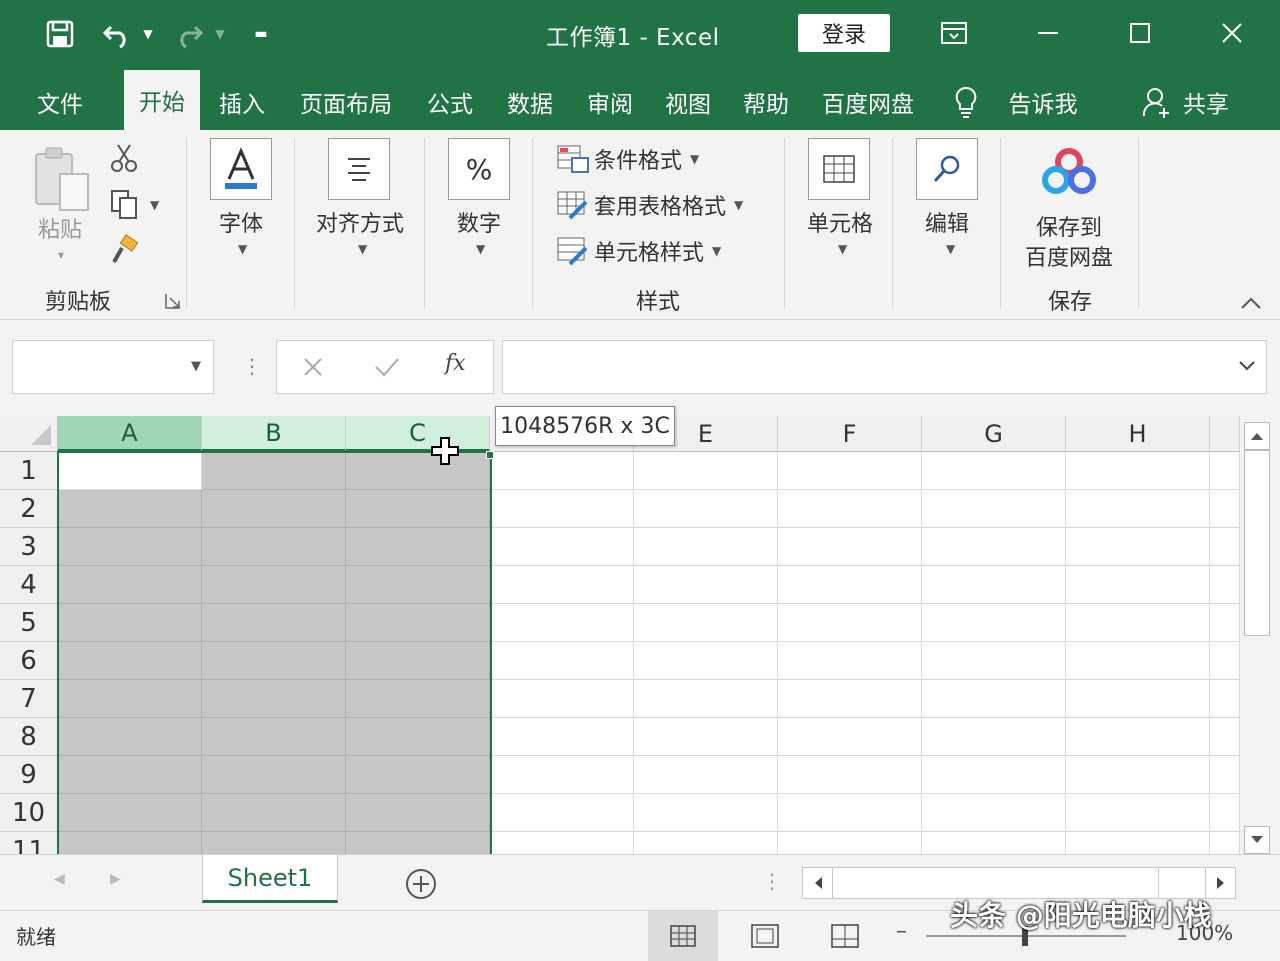 Image resolution: width=1280 pixels, height=961 pixels. Describe the element at coordinates (313, 367) in the screenshot. I see `cancel-entry-icon` at that location.